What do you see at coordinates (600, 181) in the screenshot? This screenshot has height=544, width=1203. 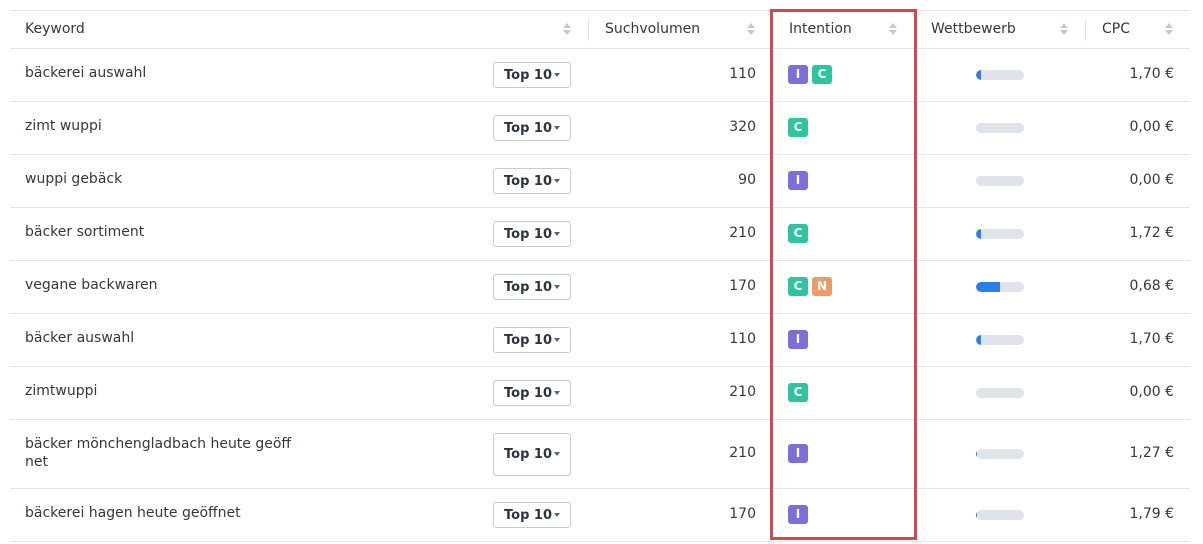 I see `table-row: wuppi gebäck Top 10 90 I 0,00 €` at bounding box center [600, 181].